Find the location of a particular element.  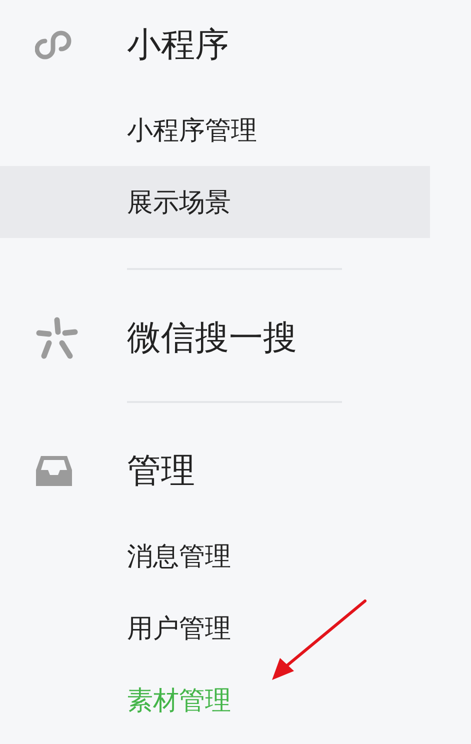

section-title: 小程序 is located at coordinates (178, 45).